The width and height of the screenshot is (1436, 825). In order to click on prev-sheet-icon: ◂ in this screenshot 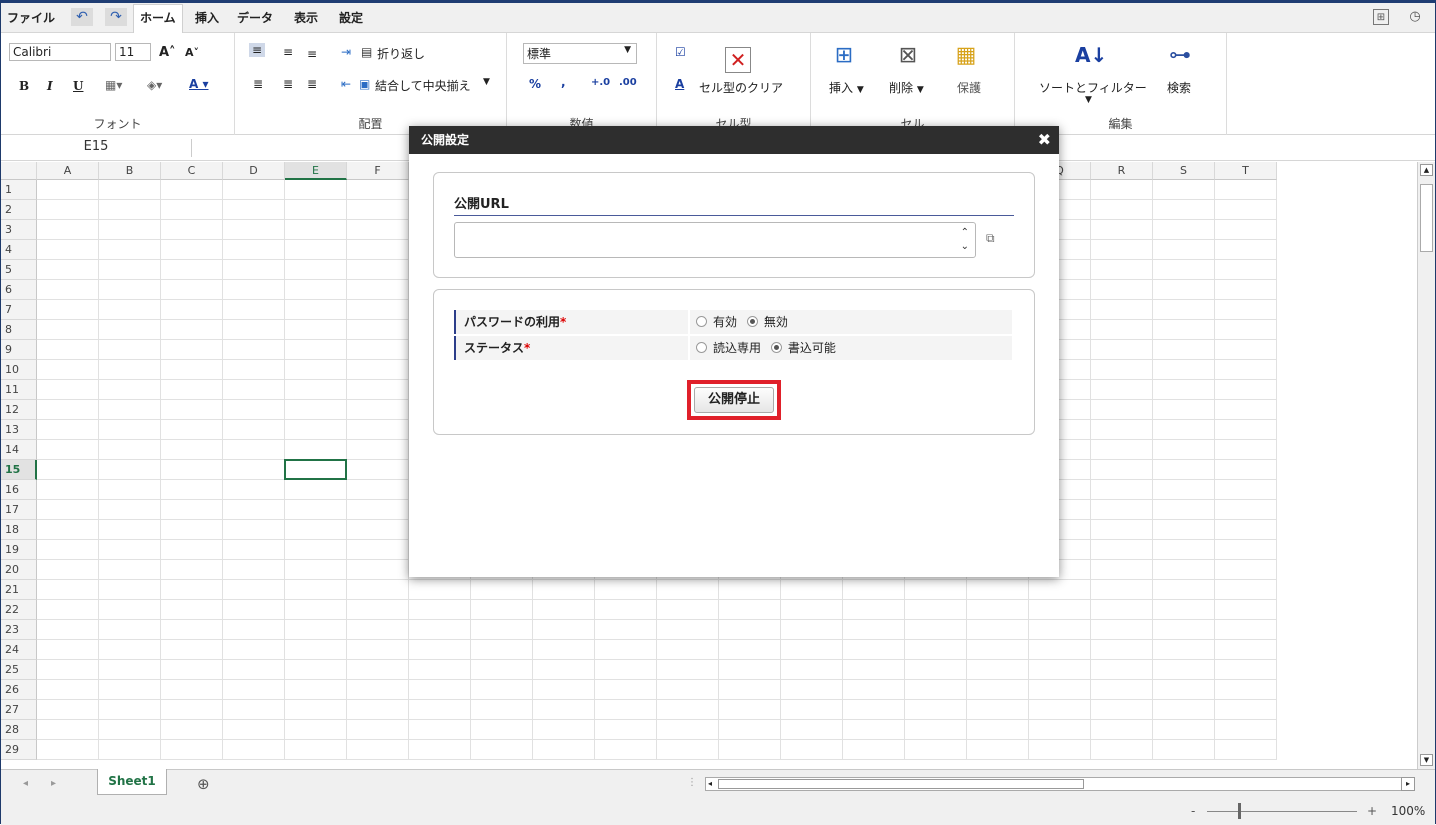, I will do `click(25, 783)`.